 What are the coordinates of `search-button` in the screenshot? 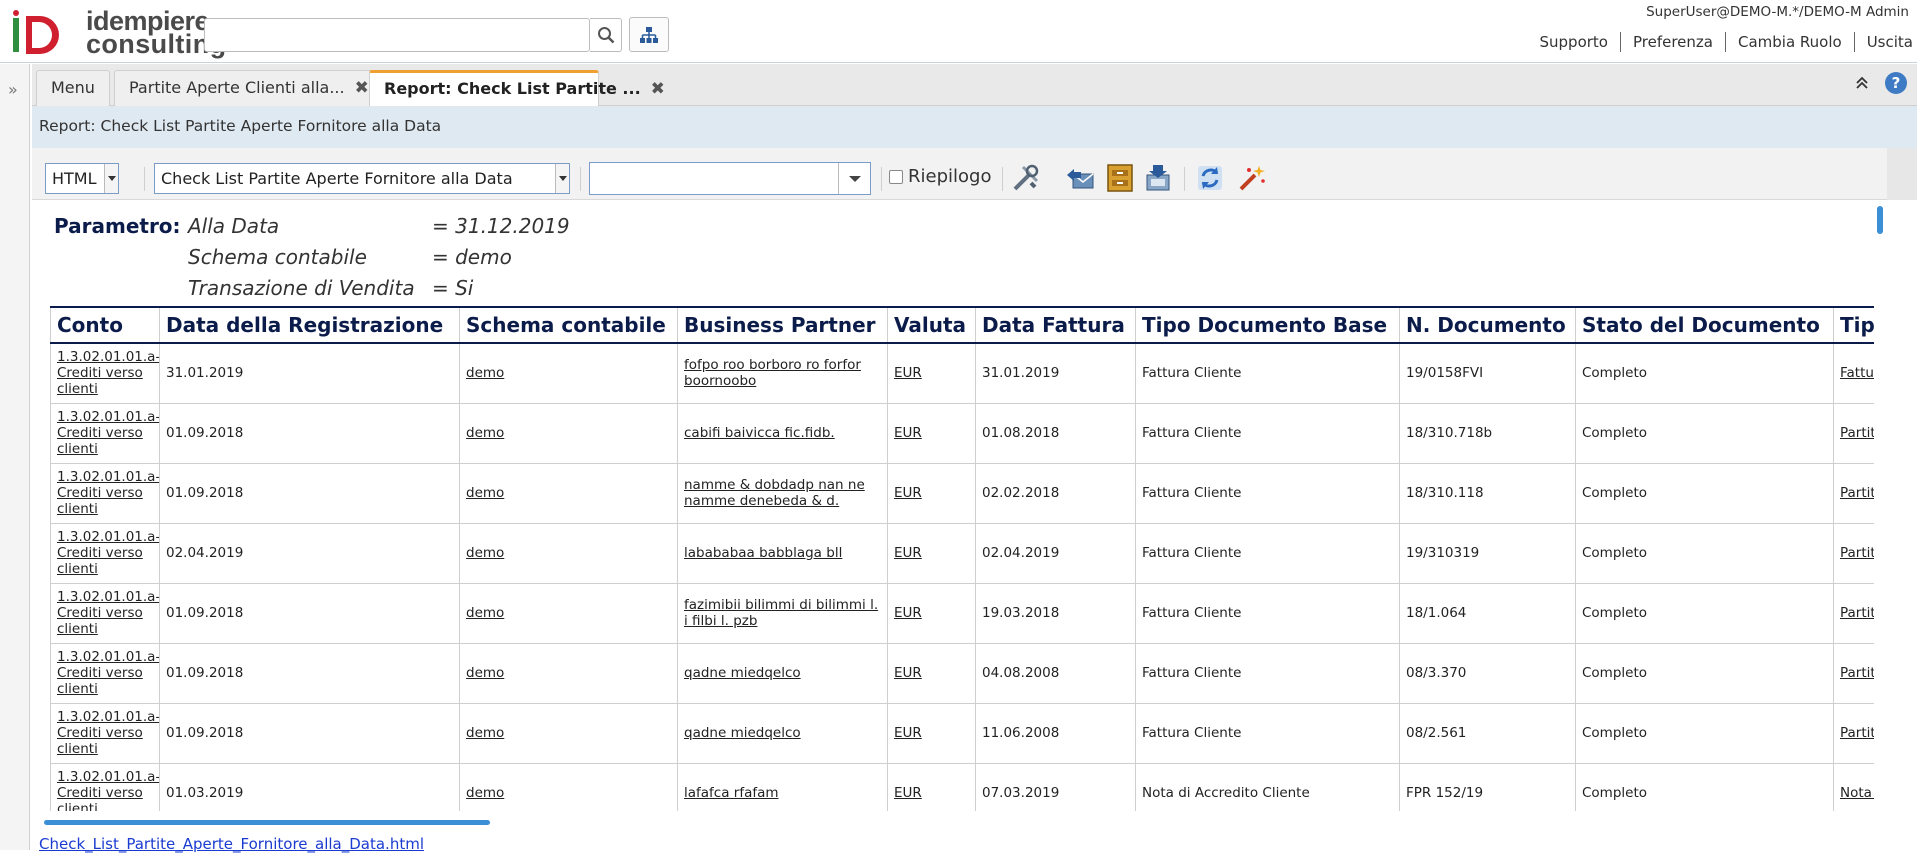 It's located at (606, 35).